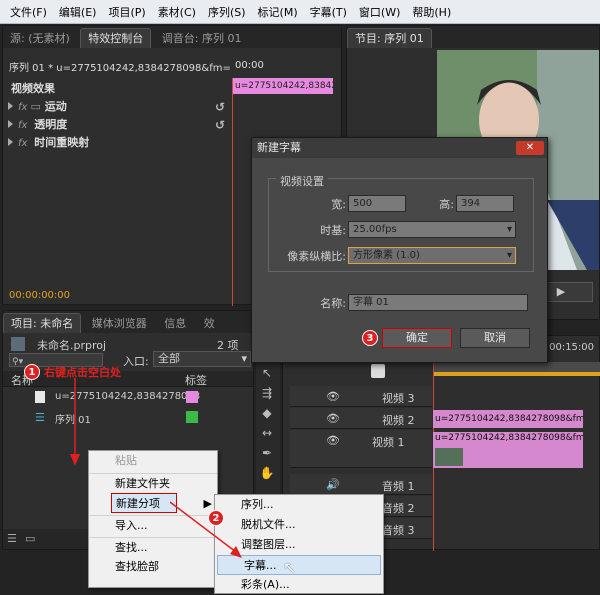 This screenshot has width=600, height=595. Describe the element at coordinates (316, 256) in the screenshot. I see `par-label: 像素纵横比:` at that location.